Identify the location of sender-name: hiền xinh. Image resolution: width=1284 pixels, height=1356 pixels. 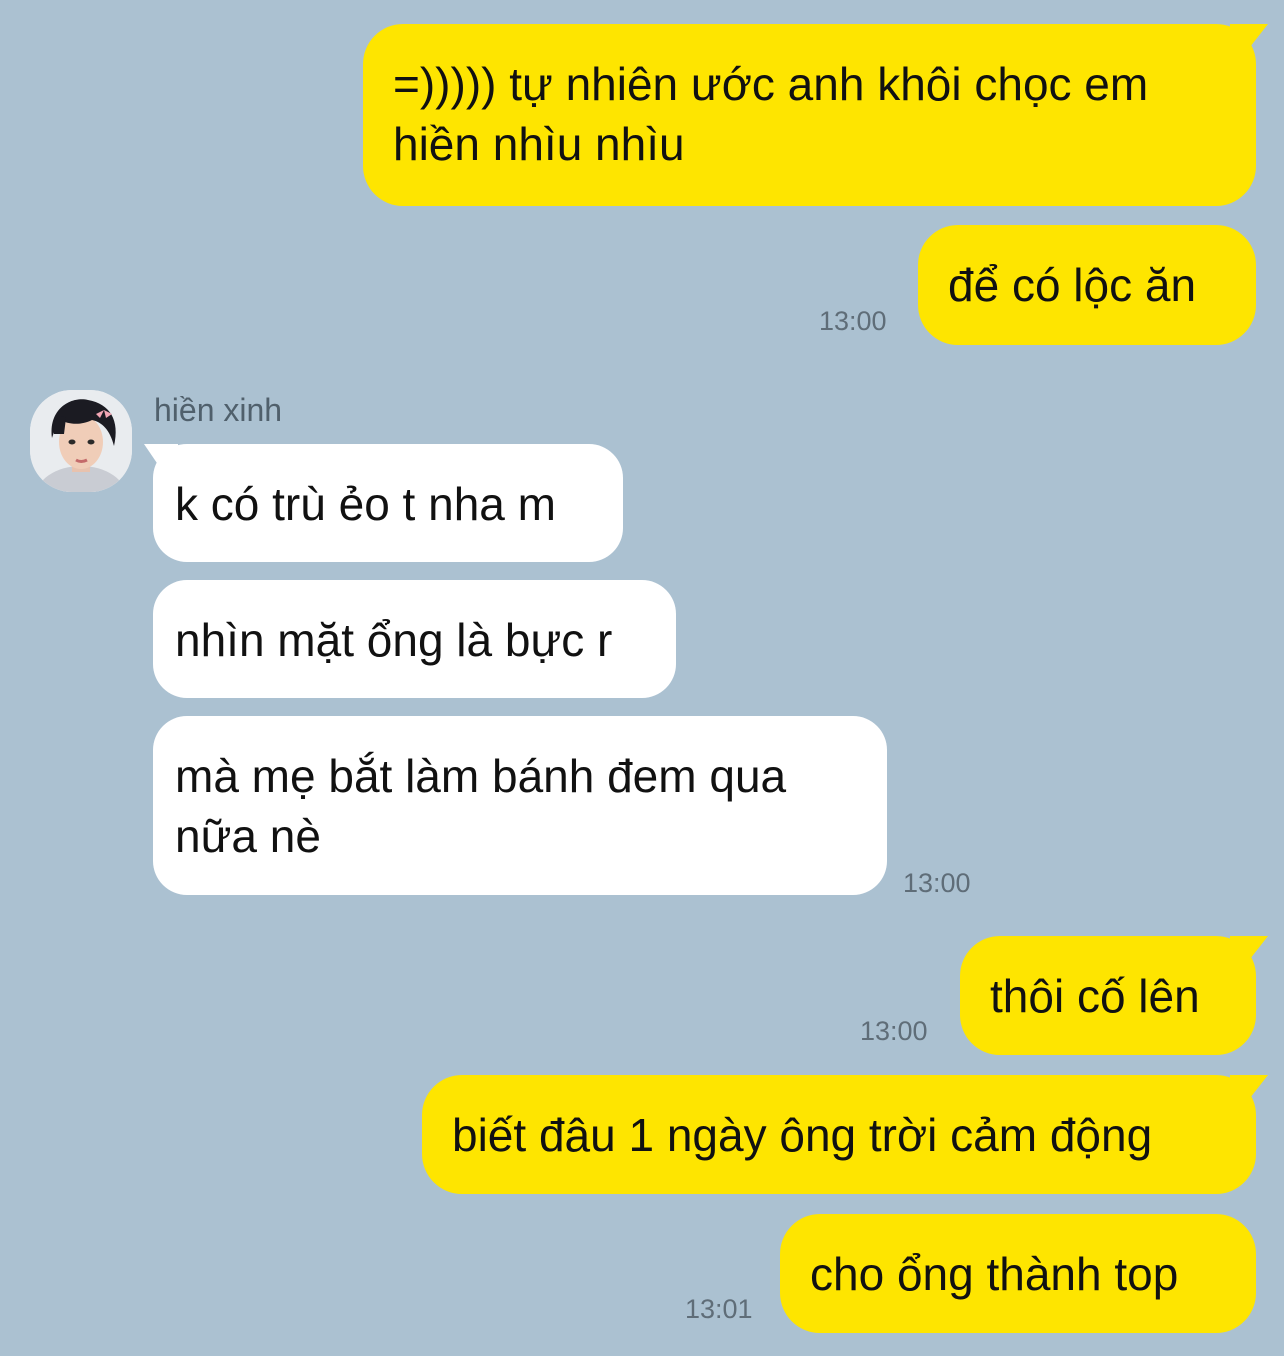
(218, 410).